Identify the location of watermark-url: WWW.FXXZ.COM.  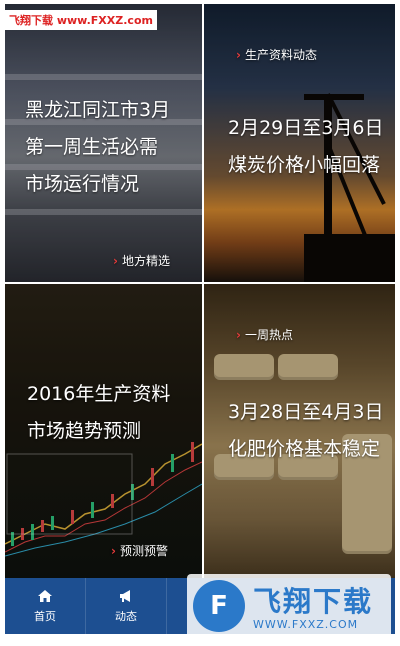
(306, 624).